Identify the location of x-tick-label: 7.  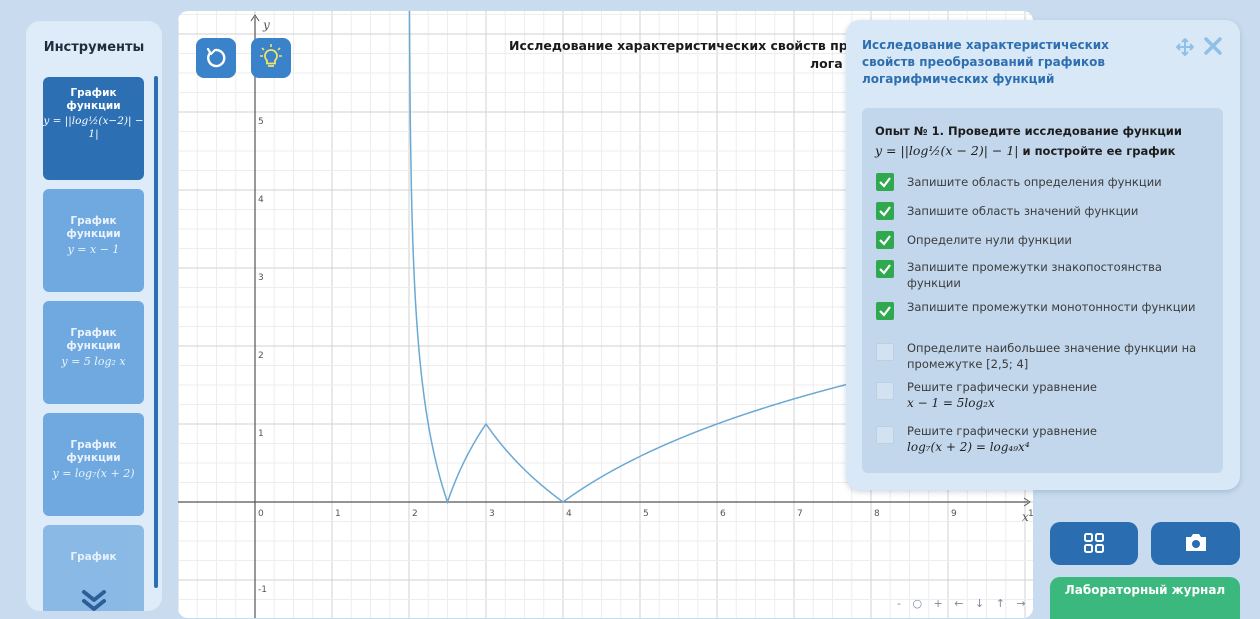
(800, 514).